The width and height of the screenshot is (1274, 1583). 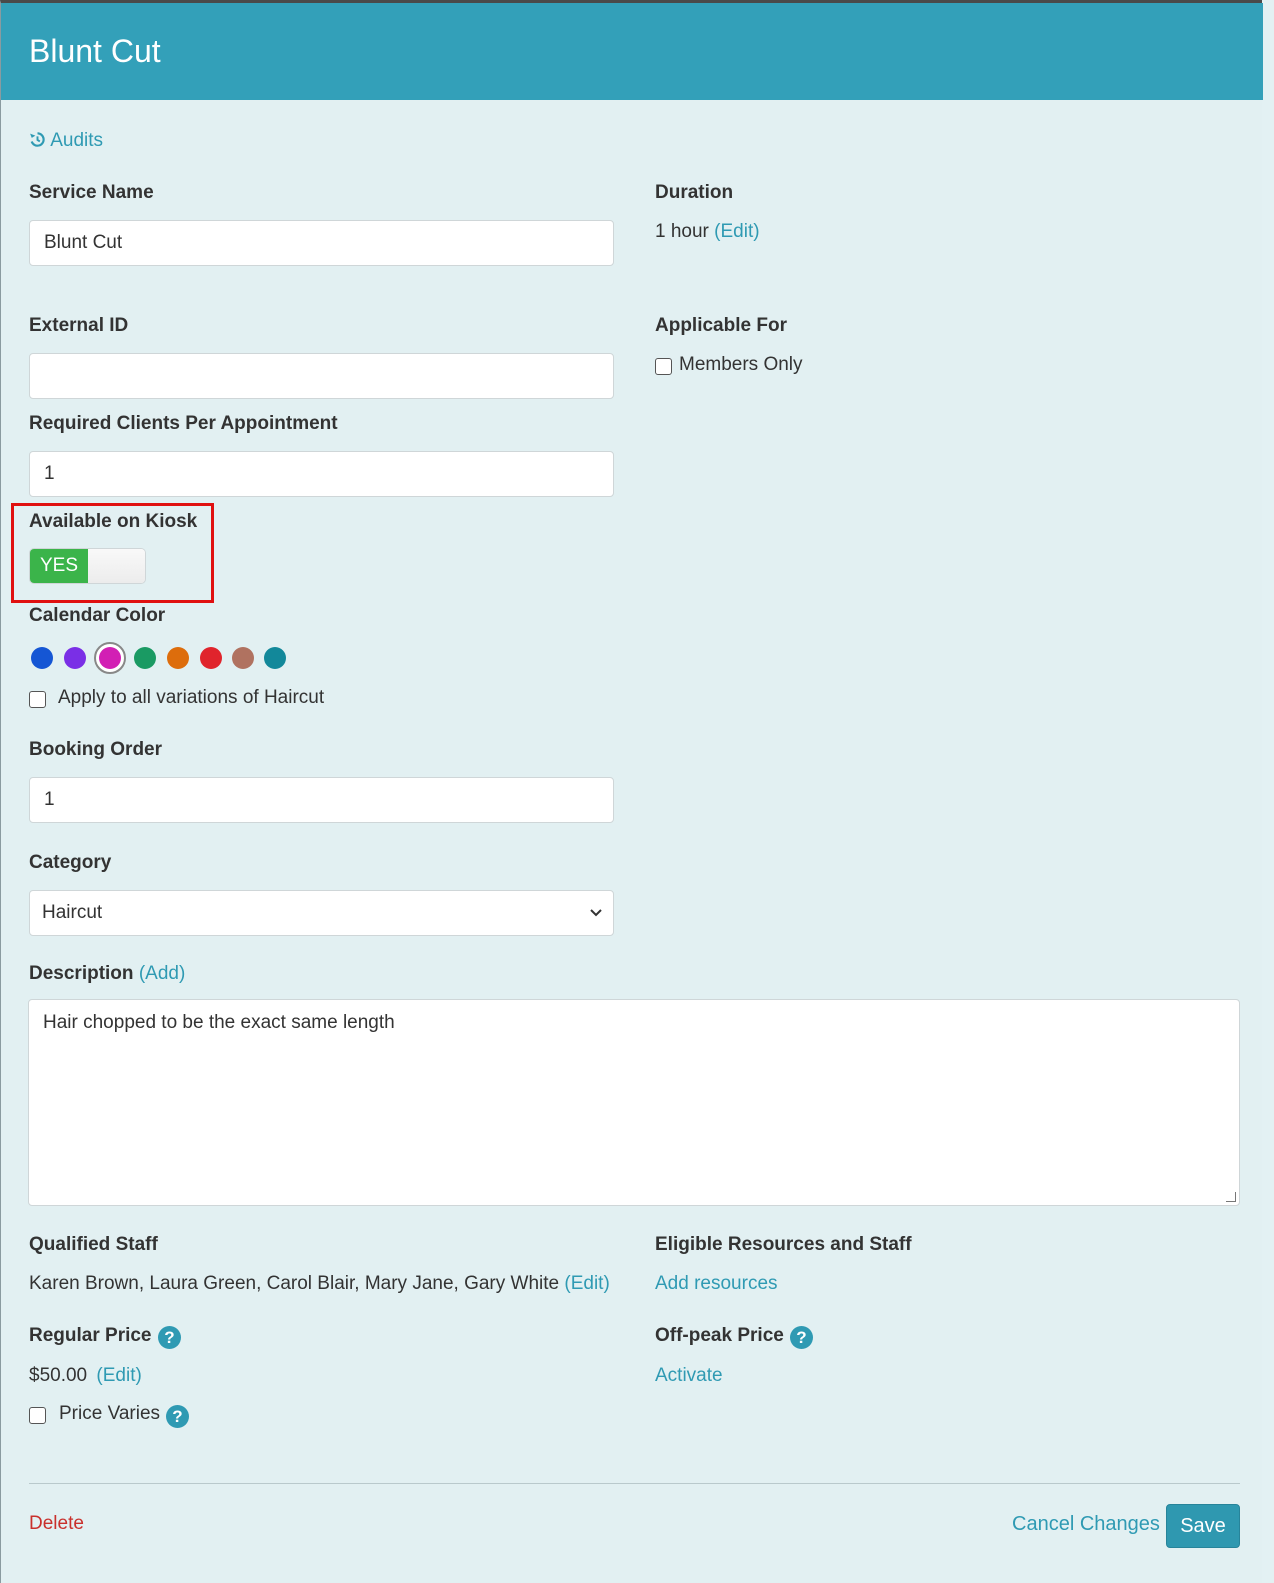 I want to click on offpeak-price-label: Off-peak Price, so click(x=719, y=1335).